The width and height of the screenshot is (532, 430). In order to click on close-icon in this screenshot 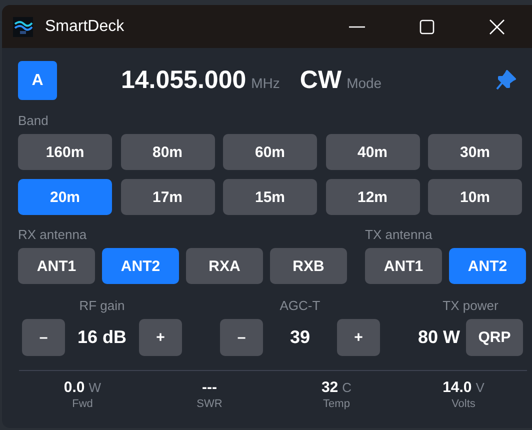, I will do `click(497, 26)`.